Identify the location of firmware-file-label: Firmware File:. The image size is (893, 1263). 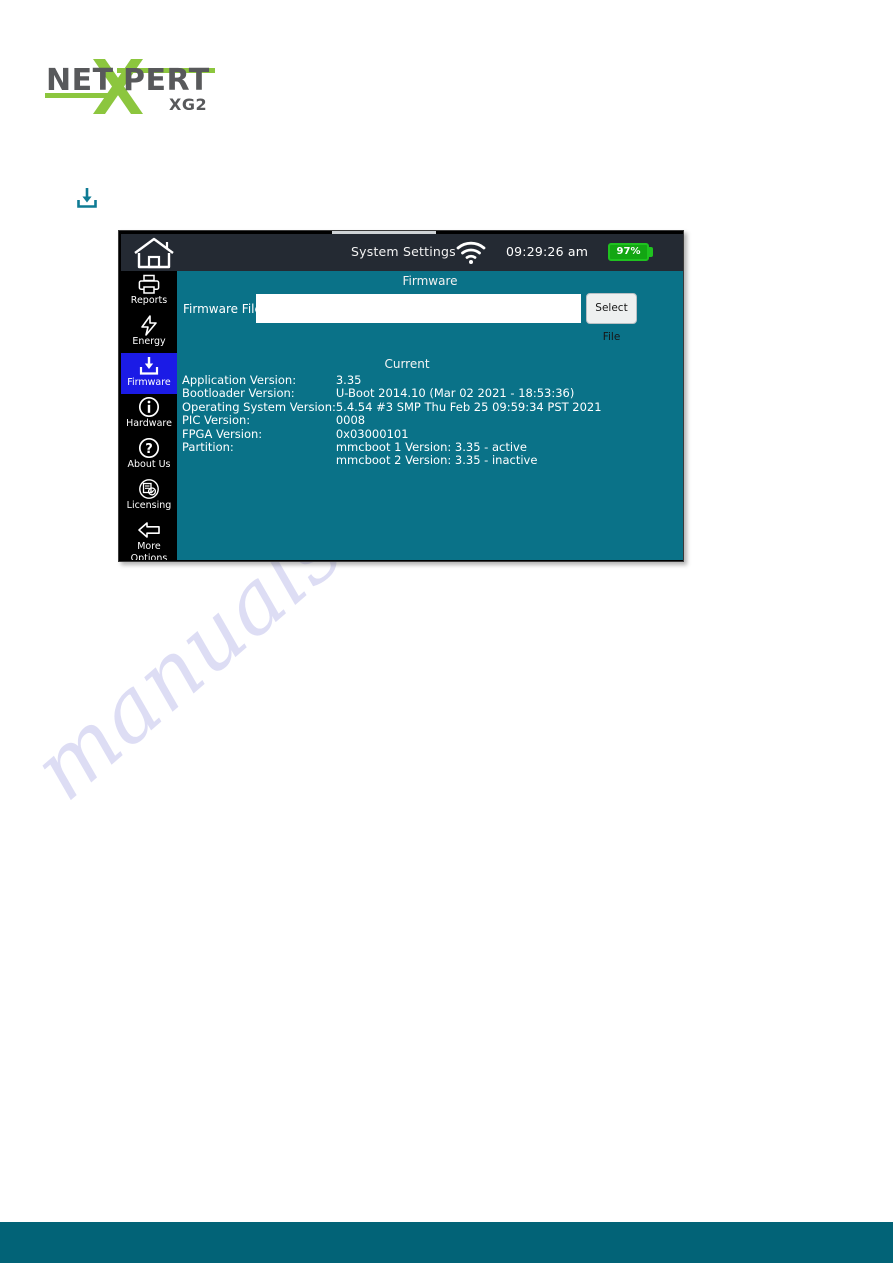
(224, 309).